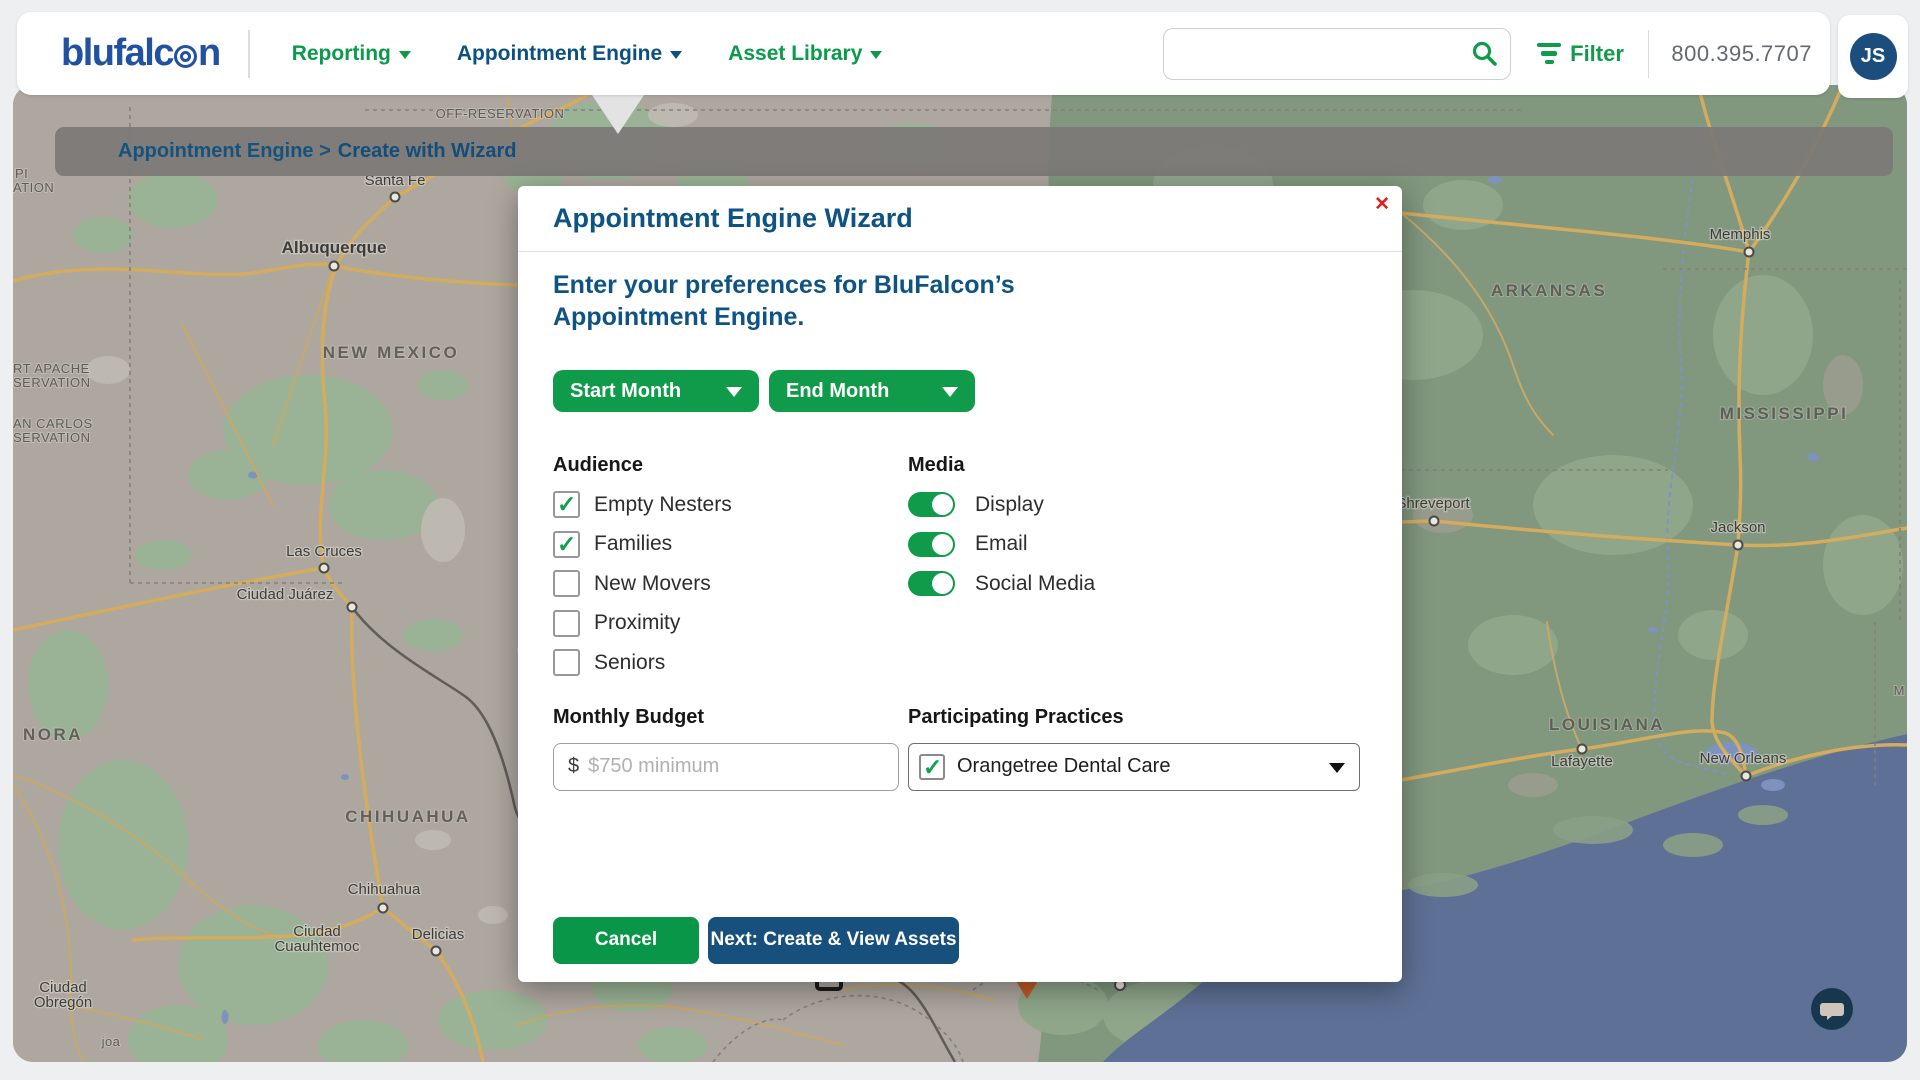  I want to click on start-month-dropdown: Start Month, so click(656, 391).